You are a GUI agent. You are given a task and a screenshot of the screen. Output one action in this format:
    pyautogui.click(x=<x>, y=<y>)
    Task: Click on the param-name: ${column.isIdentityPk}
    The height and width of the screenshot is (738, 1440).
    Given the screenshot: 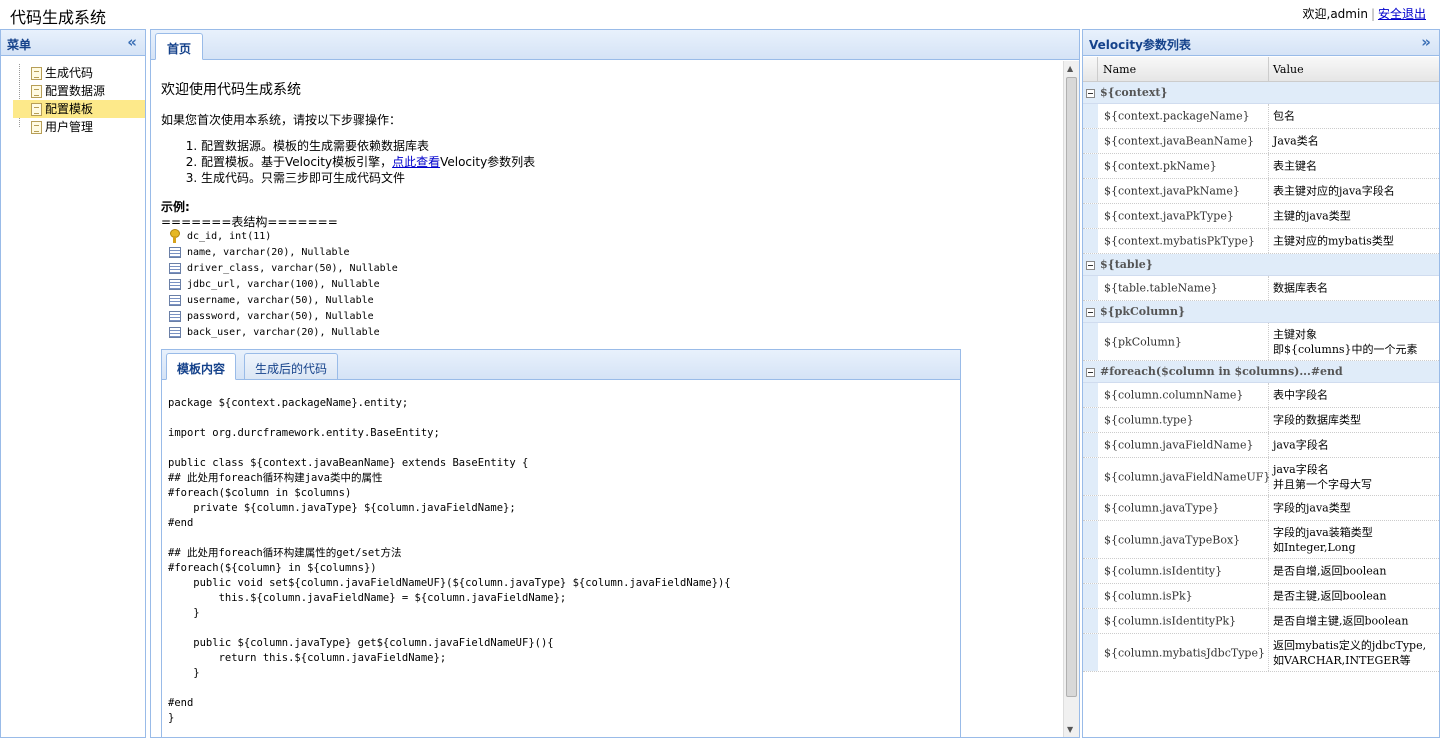 What is the action you would take?
    pyautogui.click(x=1170, y=621)
    